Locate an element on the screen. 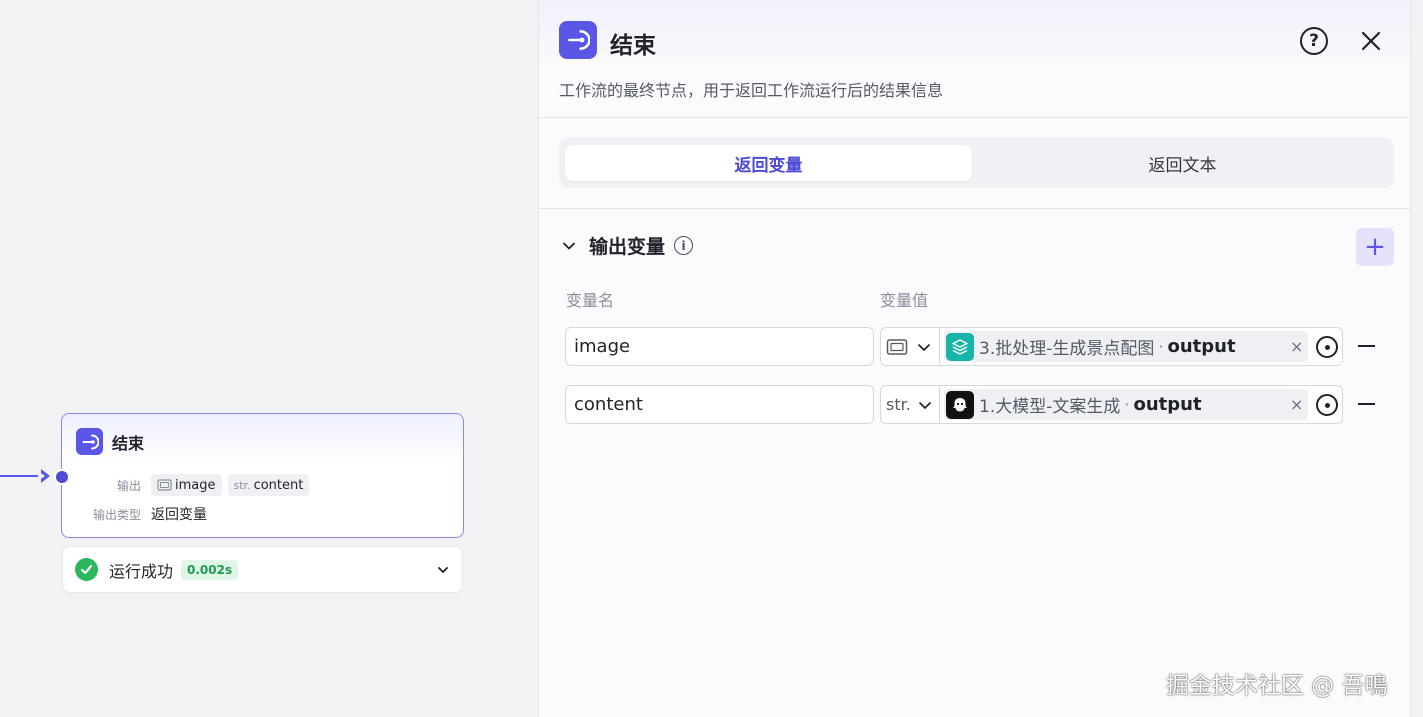 The width and height of the screenshot is (1423, 717). run-duration-badge: 0.002s is located at coordinates (210, 569).